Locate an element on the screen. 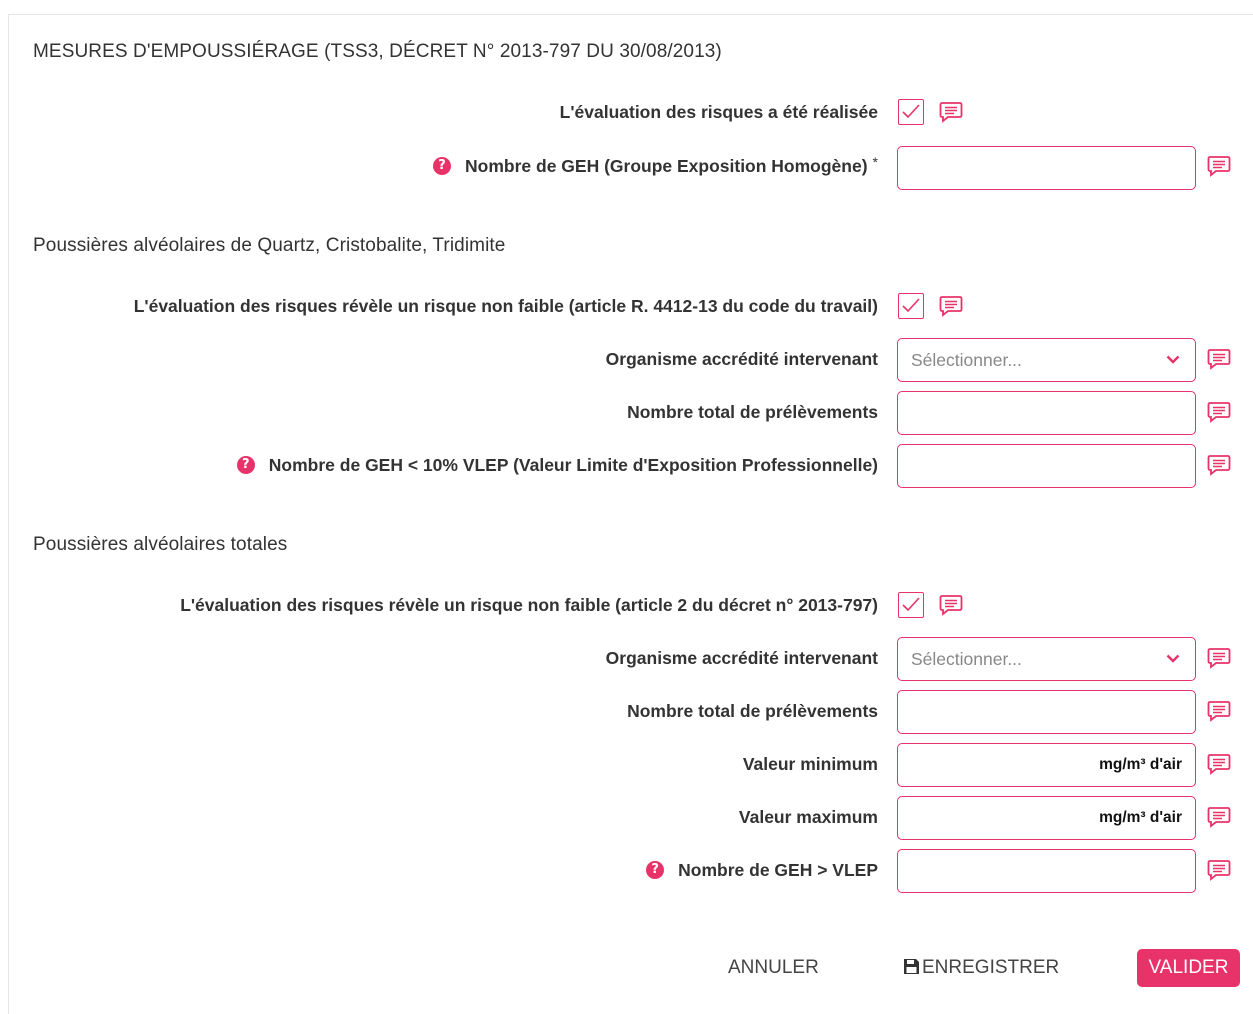 Image resolution: width=1253 pixels, height=1014 pixels. total-risk-checkbox is located at coordinates (911, 605).